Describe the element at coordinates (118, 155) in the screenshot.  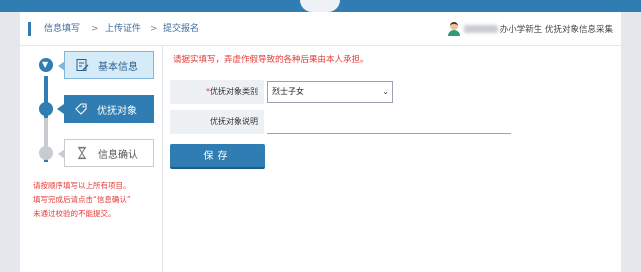
I see `step-label: 信息确认` at that location.